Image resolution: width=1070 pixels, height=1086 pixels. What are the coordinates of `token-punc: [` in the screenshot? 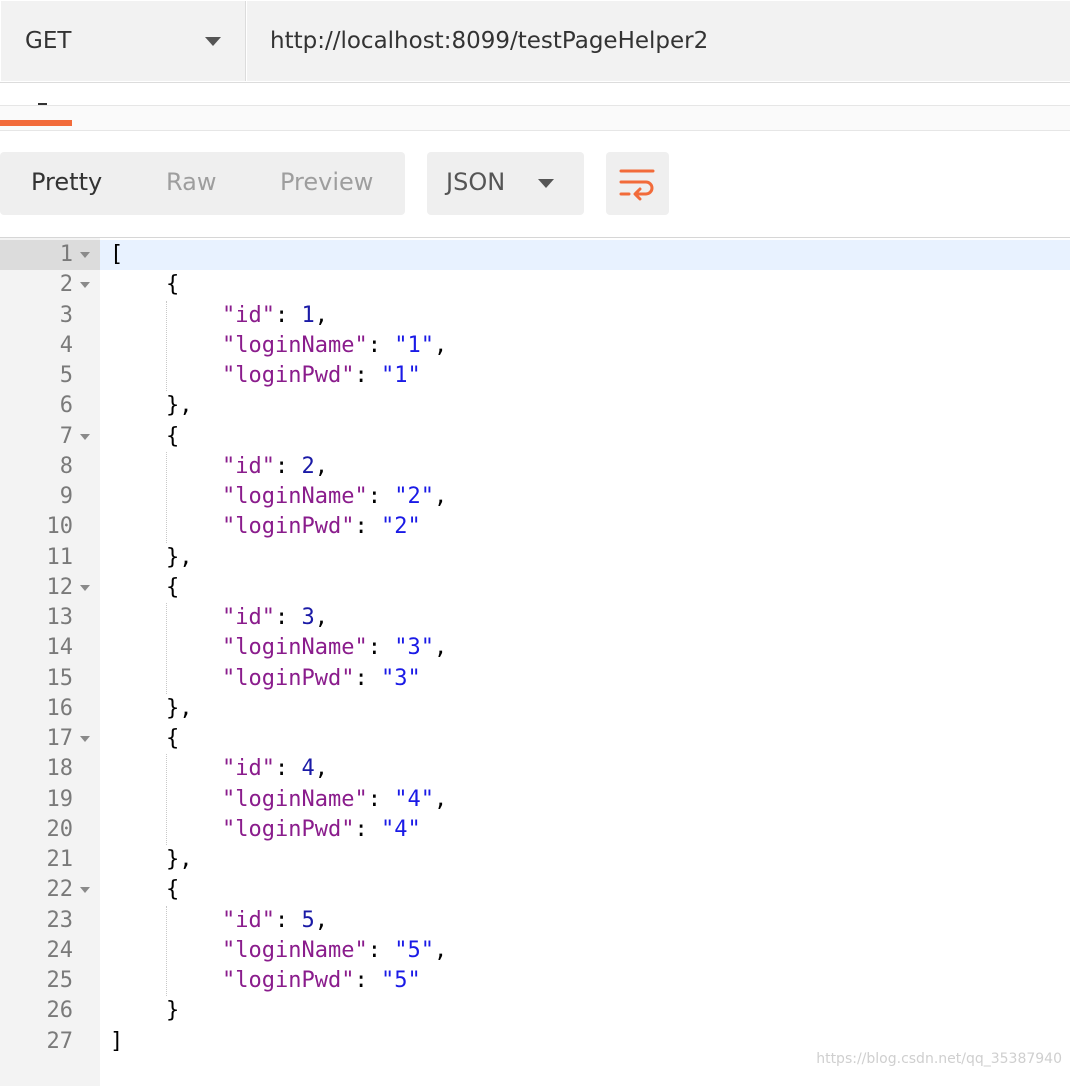 It's located at (117, 254).